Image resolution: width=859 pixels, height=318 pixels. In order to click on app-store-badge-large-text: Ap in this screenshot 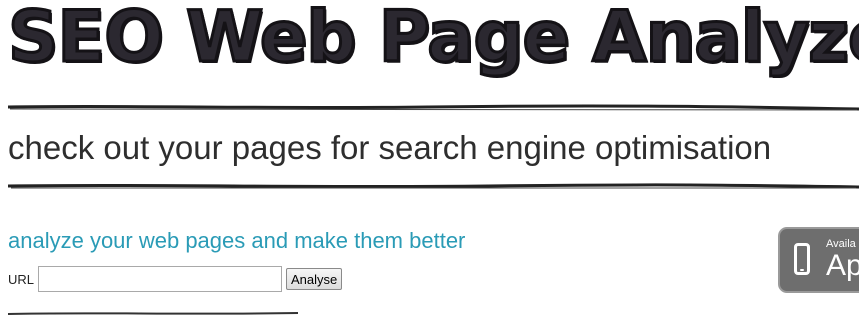, I will do `click(842, 265)`.